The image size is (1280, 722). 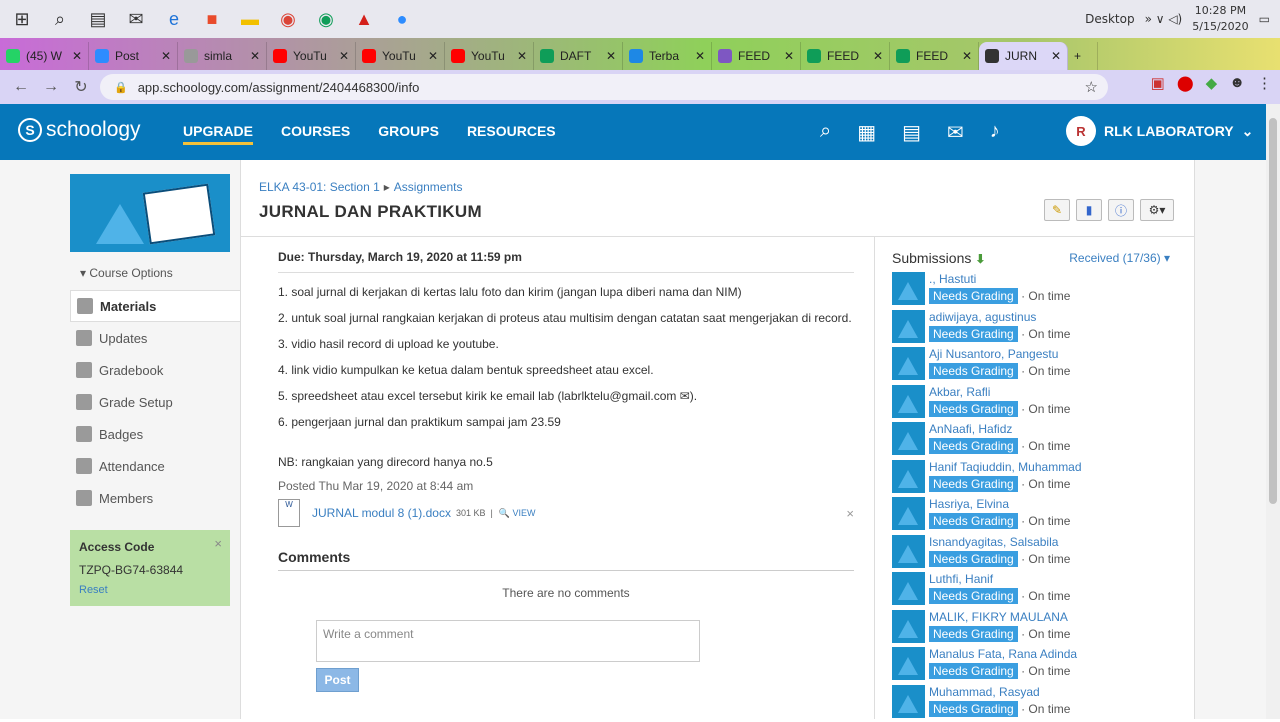 What do you see at coordinates (402, 19) in the screenshot?
I see `zoom-icon: ●` at bounding box center [402, 19].